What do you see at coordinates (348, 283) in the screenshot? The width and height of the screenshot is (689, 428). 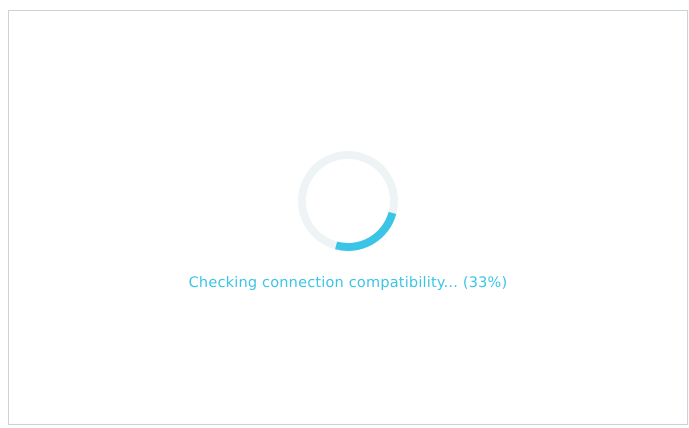 I see `status-message: Checking connection compatibility... (33%)` at bounding box center [348, 283].